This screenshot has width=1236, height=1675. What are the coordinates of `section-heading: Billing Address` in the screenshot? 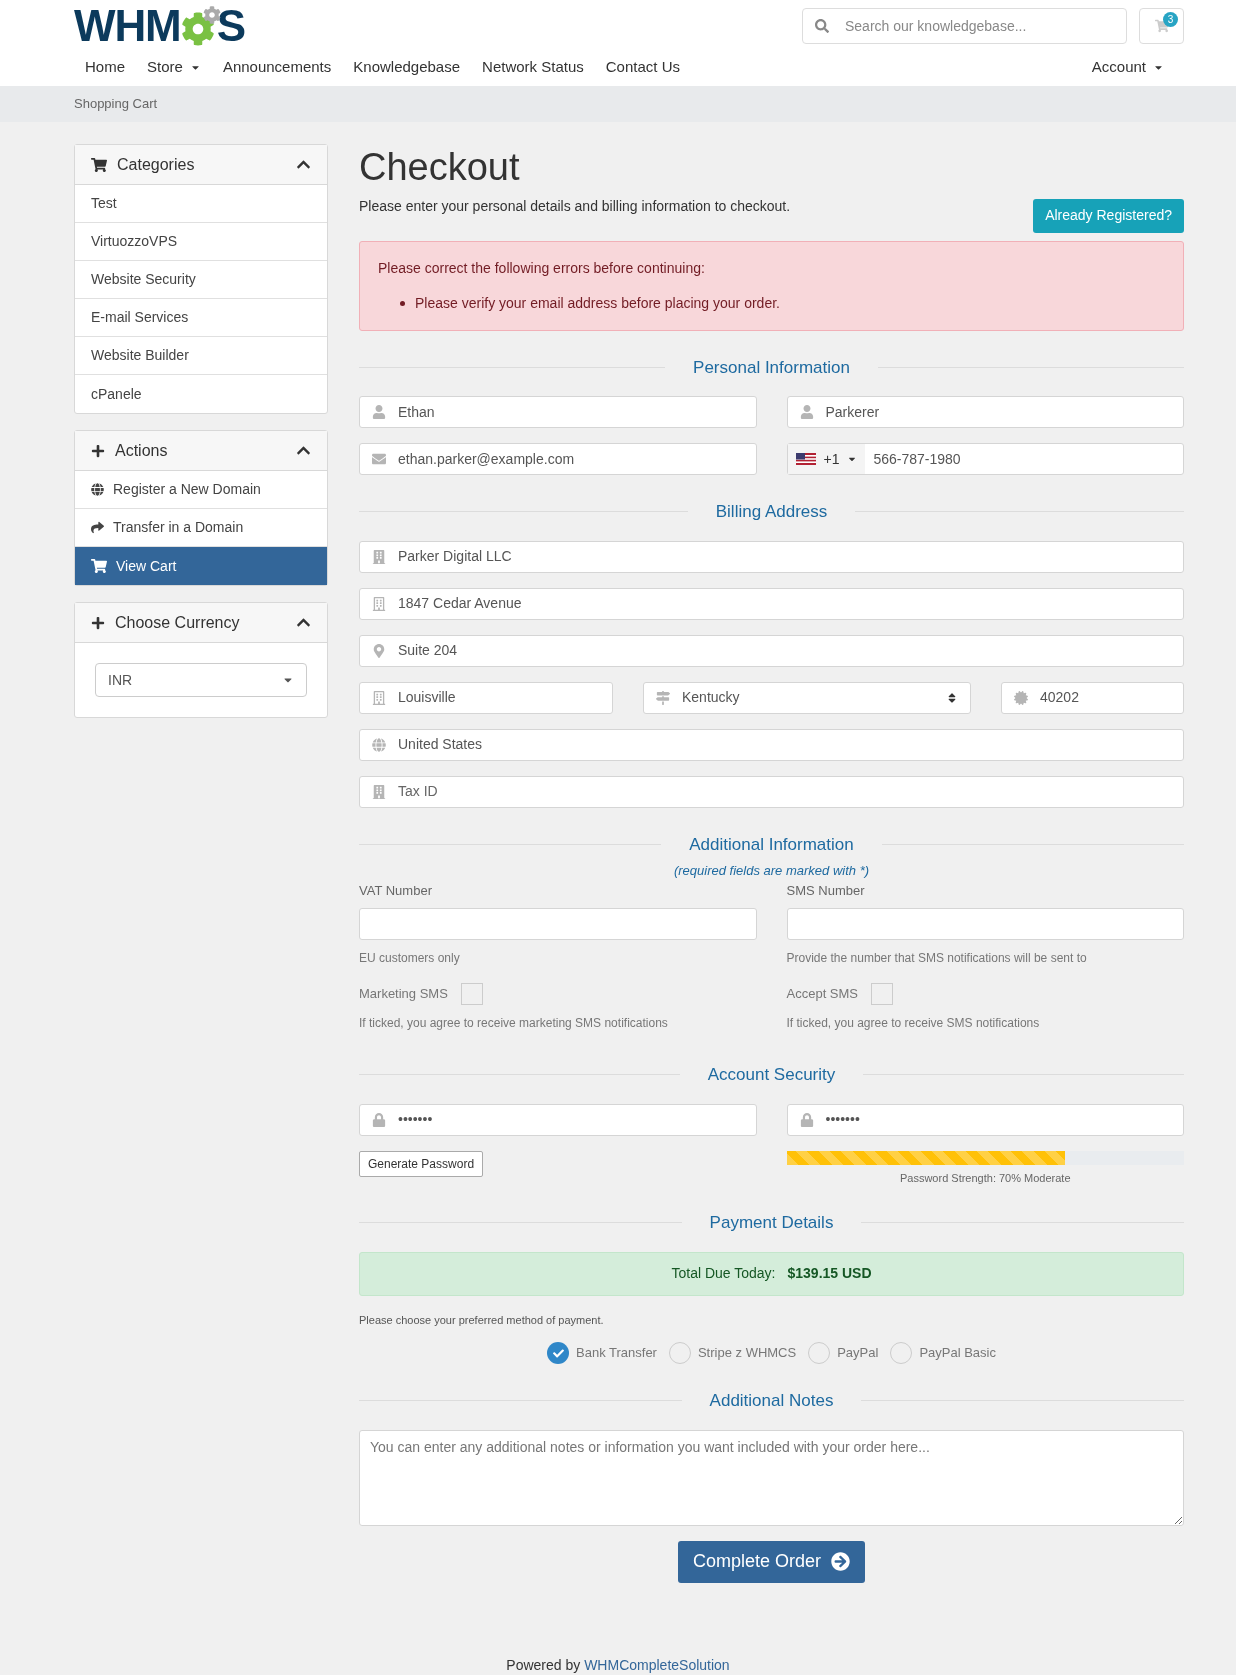 It's located at (771, 512).